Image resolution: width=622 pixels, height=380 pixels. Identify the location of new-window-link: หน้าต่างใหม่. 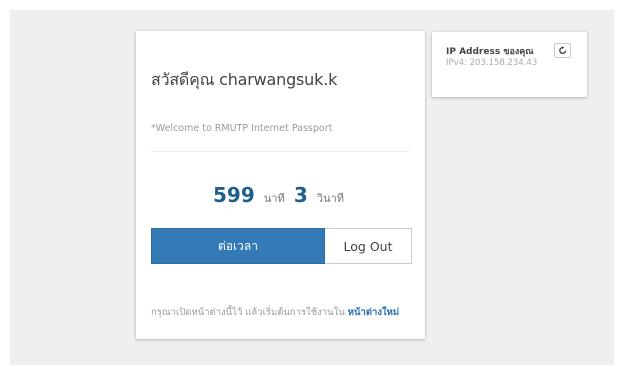
(373, 312).